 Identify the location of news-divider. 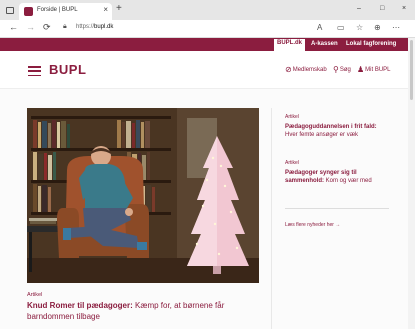
(337, 208).